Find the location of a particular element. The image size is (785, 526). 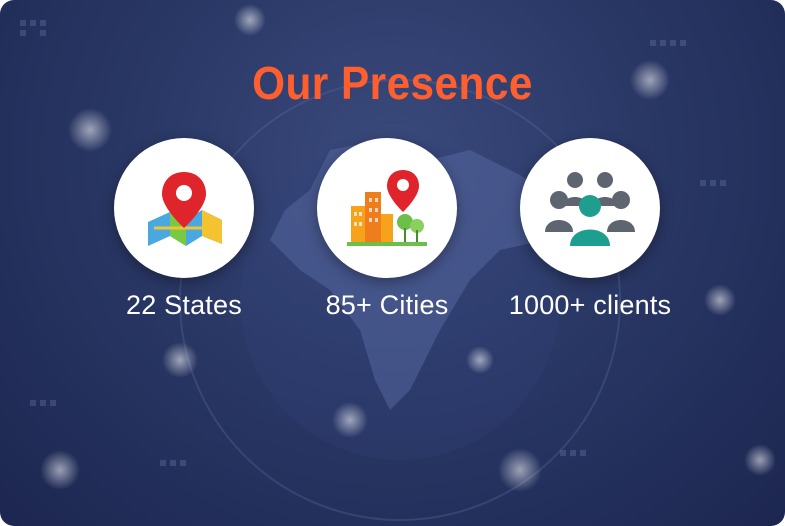

presence-item-states: 22 States is located at coordinates (184, 229).